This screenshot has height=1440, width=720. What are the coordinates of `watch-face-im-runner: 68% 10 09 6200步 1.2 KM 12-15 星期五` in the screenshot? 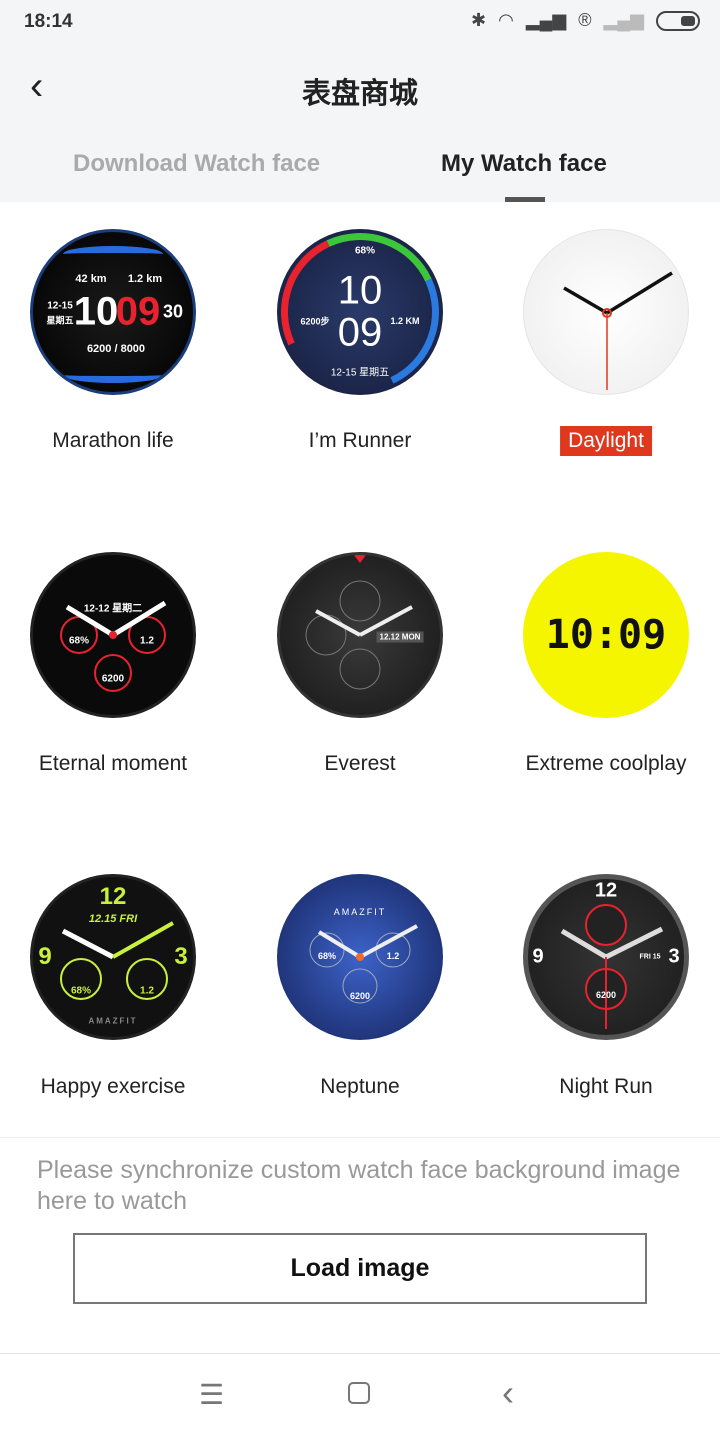 It's located at (360, 312).